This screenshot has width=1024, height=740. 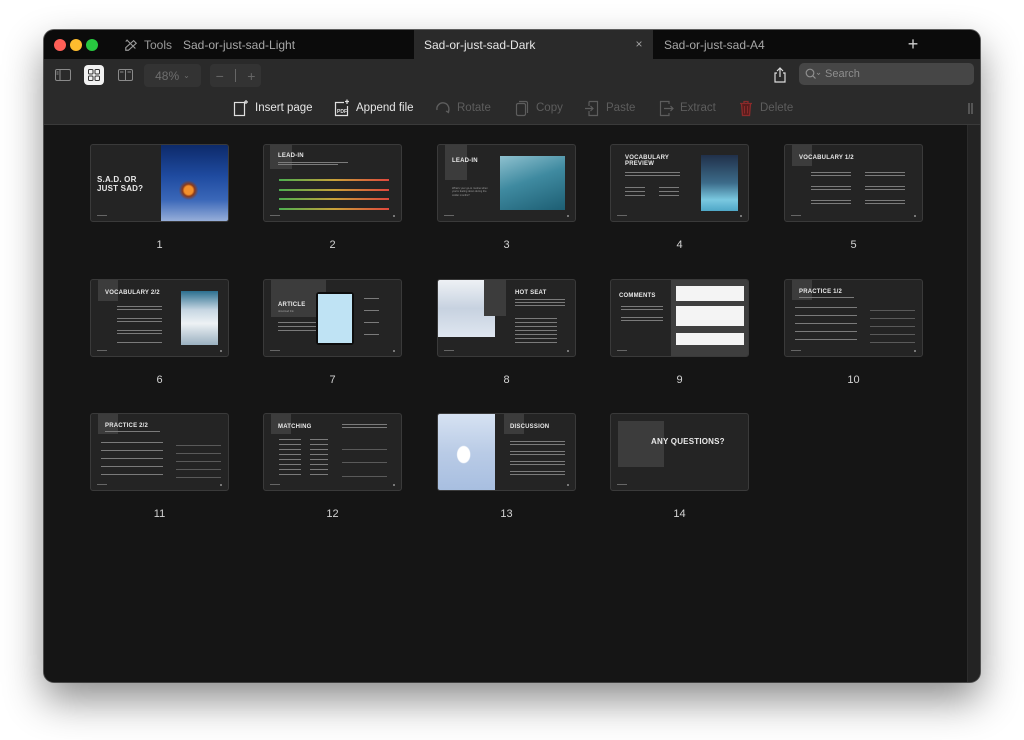 I want to click on scale-bar, so click(x=334, y=190).